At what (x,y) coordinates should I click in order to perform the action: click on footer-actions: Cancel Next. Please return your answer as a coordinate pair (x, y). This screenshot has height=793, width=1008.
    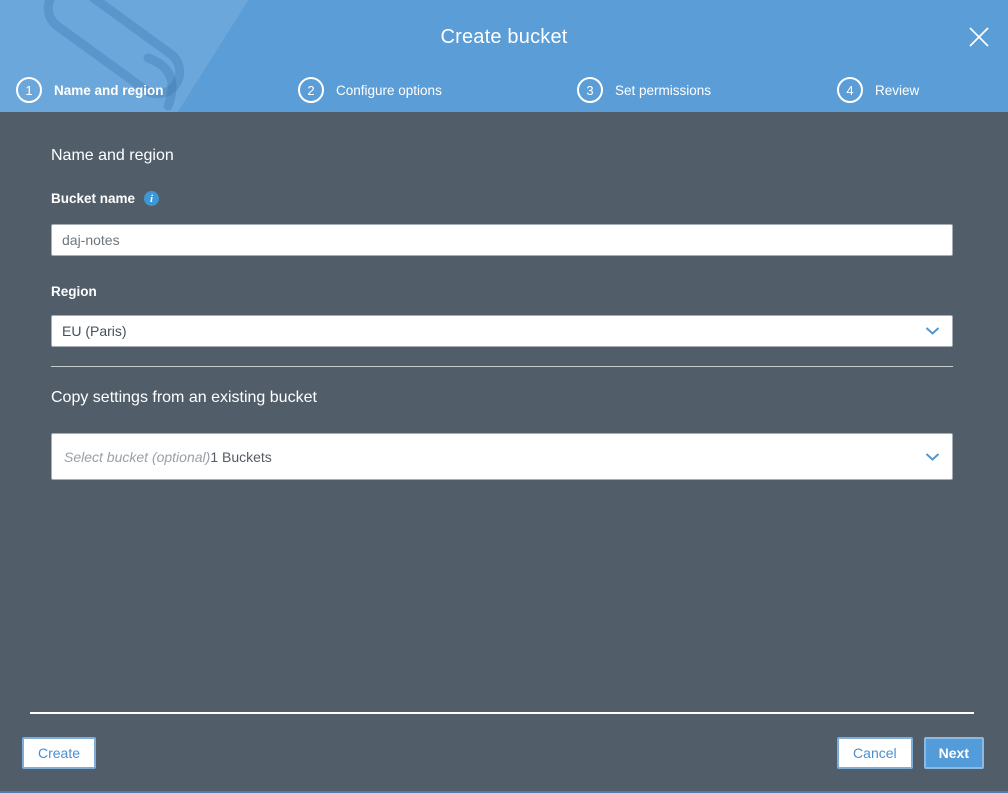
    Looking at the image, I should click on (910, 753).